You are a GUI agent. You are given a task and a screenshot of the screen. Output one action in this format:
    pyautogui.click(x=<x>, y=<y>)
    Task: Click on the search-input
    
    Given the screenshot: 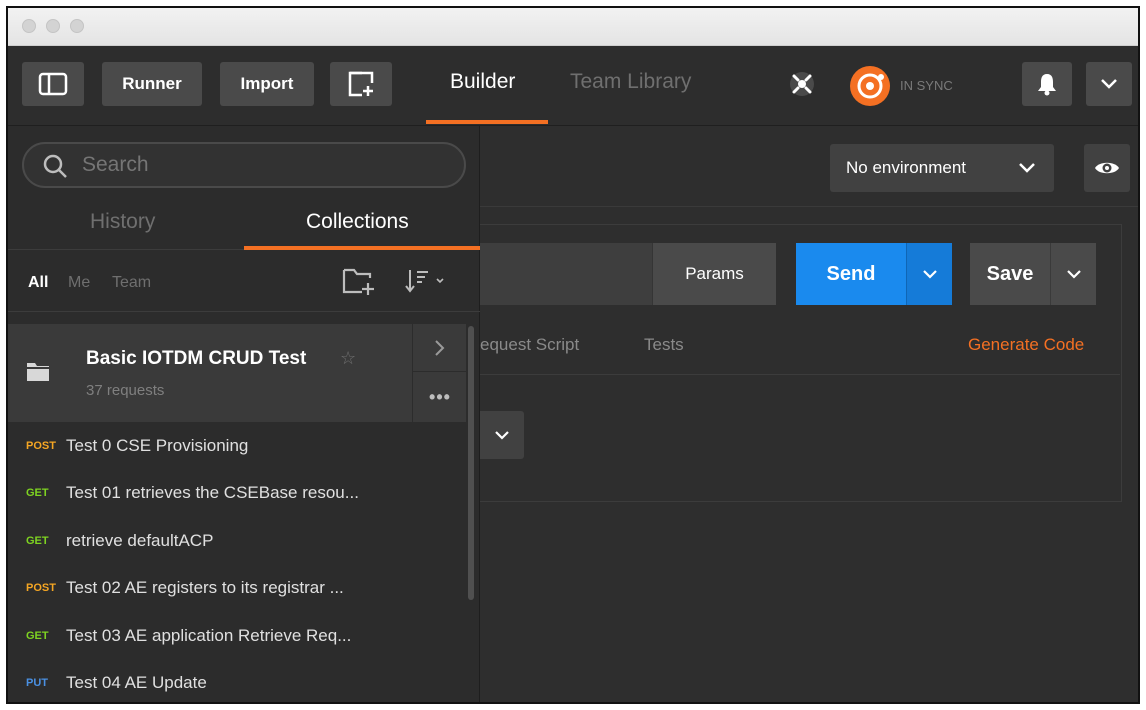 What is the action you would take?
    pyautogui.click(x=262, y=165)
    